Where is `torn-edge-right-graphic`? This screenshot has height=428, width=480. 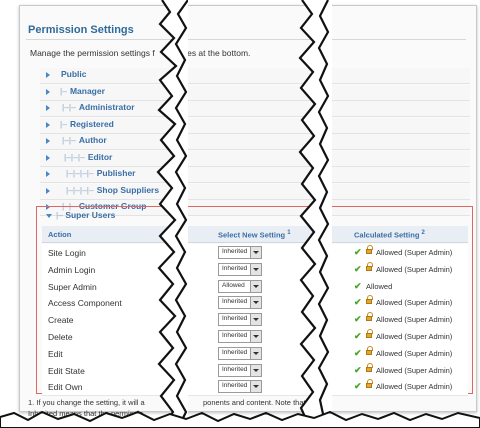 torn-edge-right-graphic is located at coordinates (315, 214).